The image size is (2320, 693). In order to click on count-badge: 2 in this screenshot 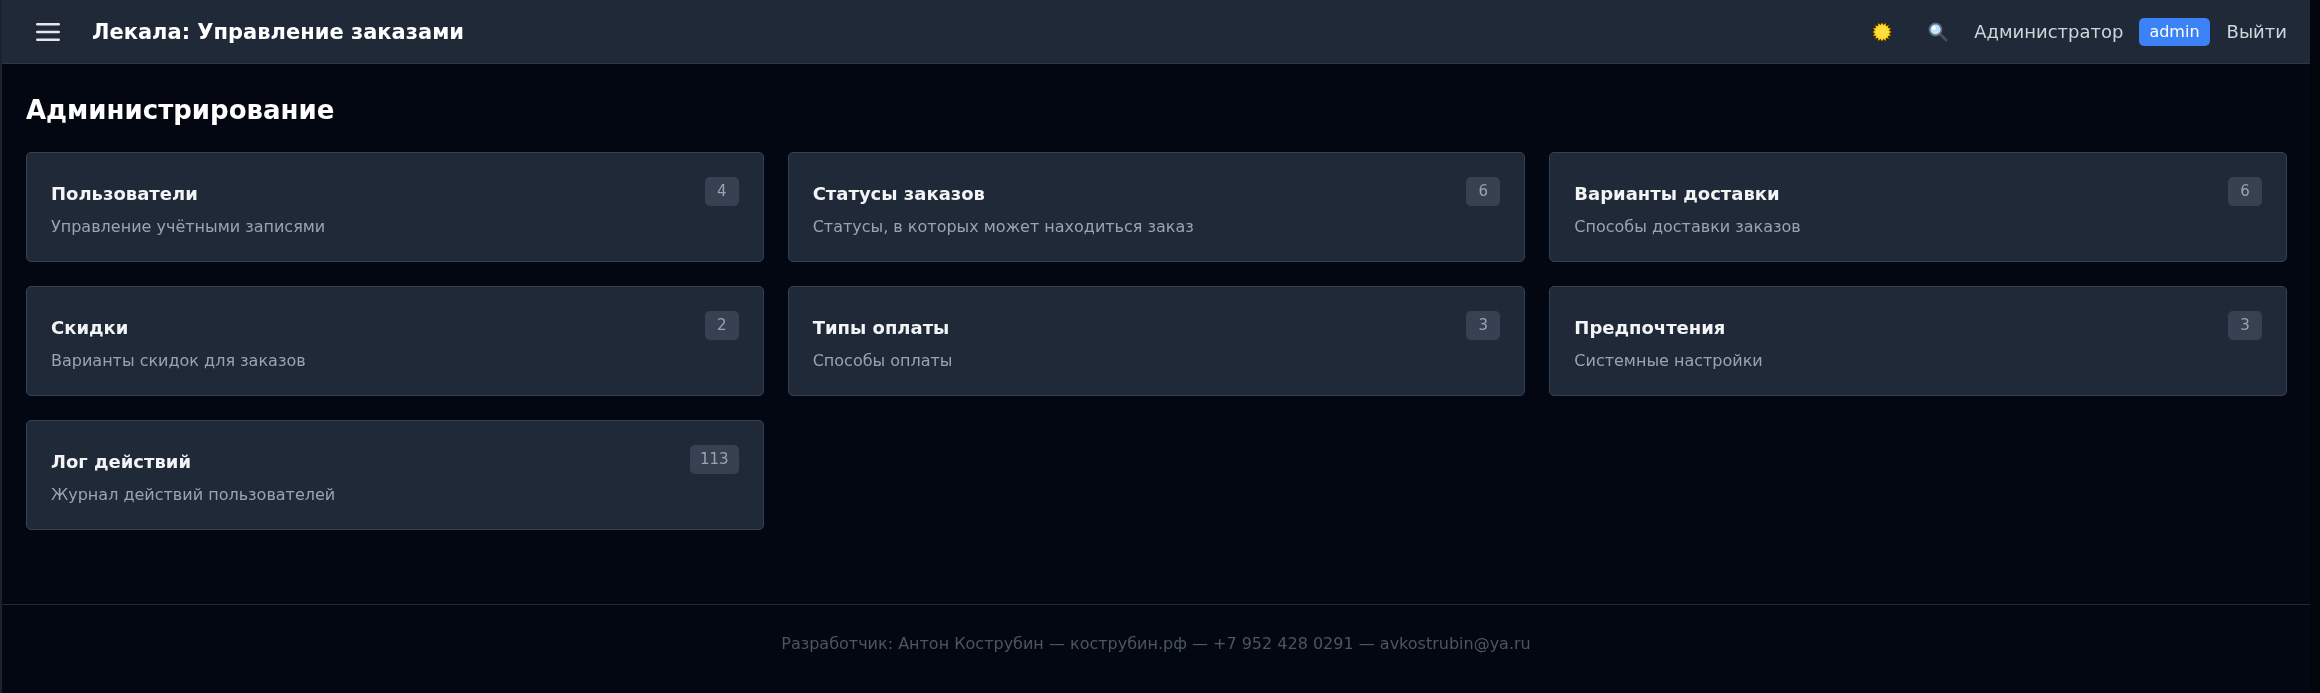, I will do `click(721, 325)`.